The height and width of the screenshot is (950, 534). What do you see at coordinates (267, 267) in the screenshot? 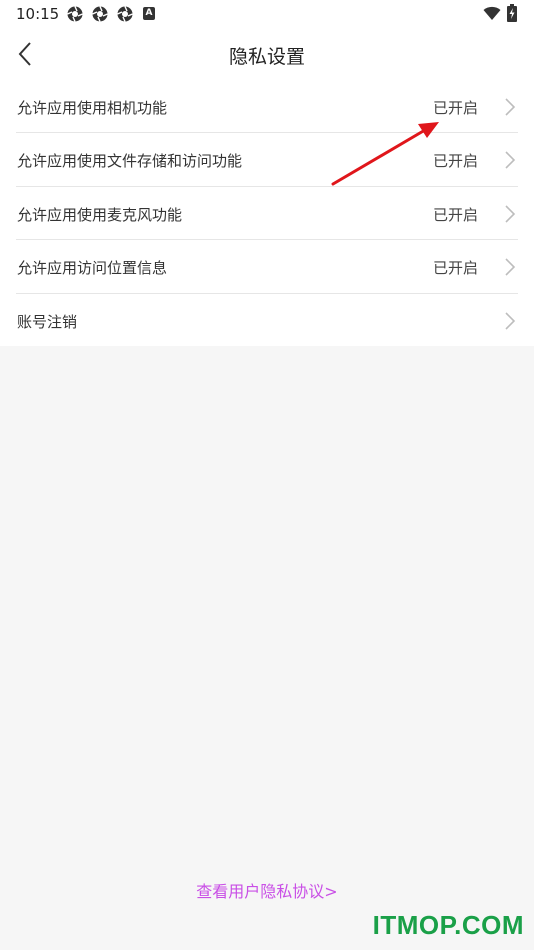
I see `setting-row-location: 允许应用访问位置信息 已开启` at bounding box center [267, 267].